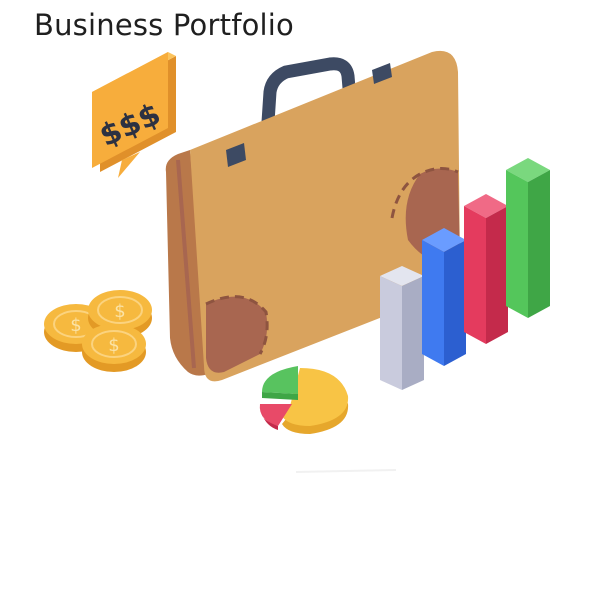 The height and width of the screenshot is (600, 600). Describe the element at coordinates (304, 400) in the screenshot. I see `pie-chart-icon` at that location.